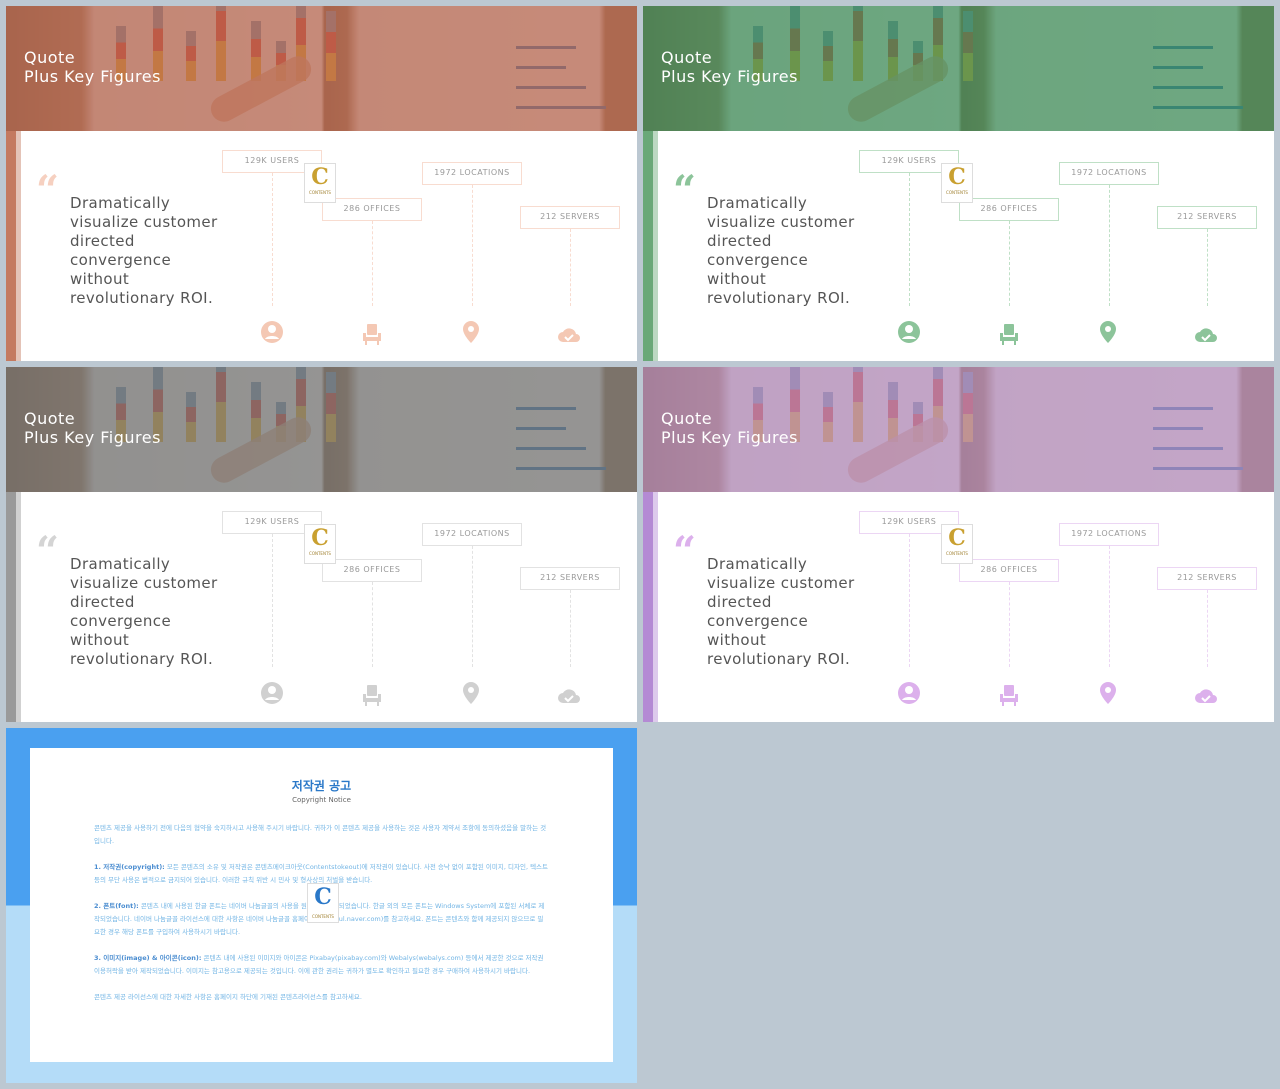  Describe the element at coordinates (129, 867) in the screenshot. I see `item-heading: 1. 저작권(copyright):` at that location.